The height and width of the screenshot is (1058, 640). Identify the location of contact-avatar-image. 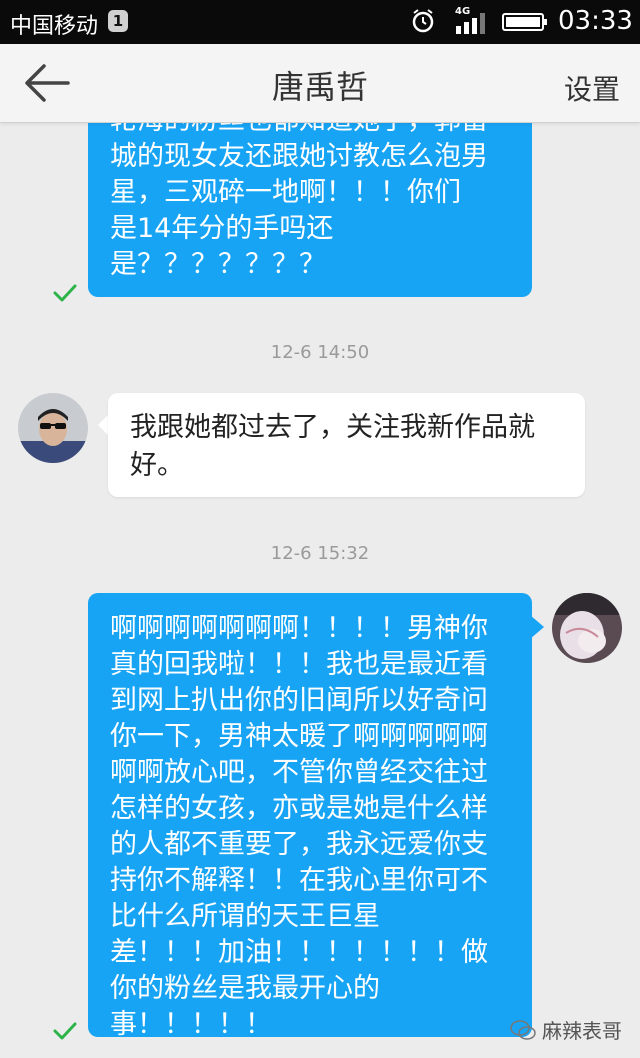
(53, 428).